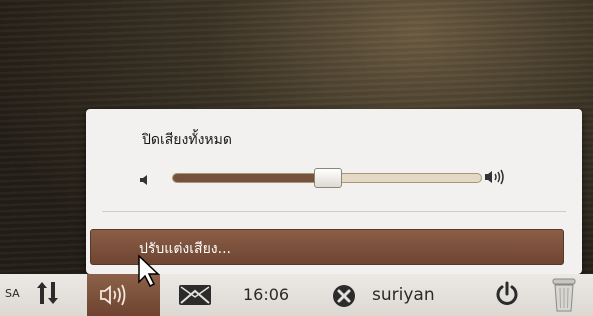 This screenshot has height=316, width=593. I want to click on keyboard-layout-indicator: SA, so click(12, 293).